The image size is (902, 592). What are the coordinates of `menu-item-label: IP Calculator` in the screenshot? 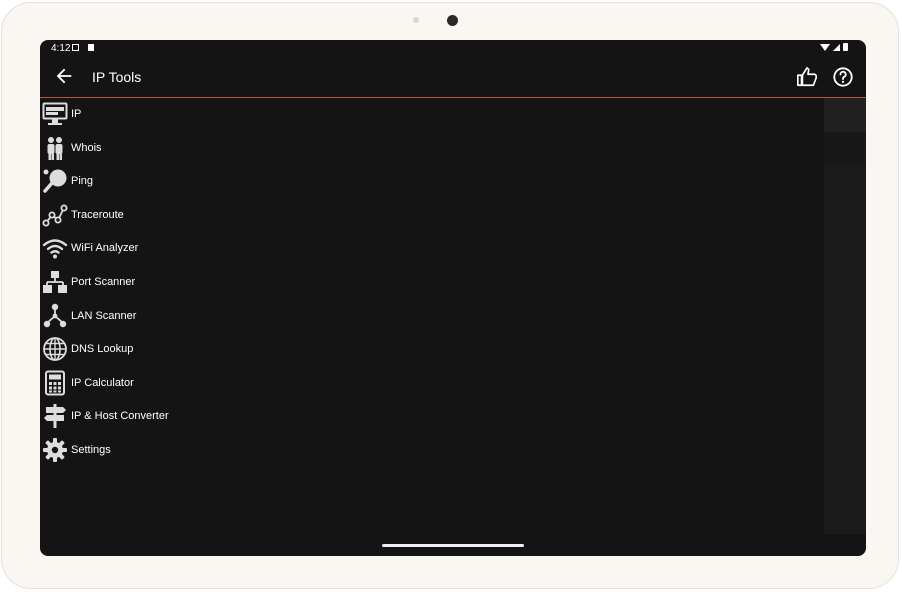 It's located at (102, 382).